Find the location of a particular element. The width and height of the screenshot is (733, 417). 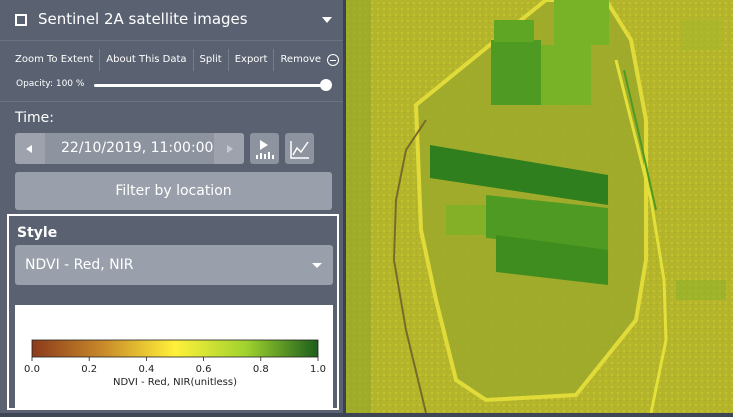

time-label: Time: is located at coordinates (34, 118).